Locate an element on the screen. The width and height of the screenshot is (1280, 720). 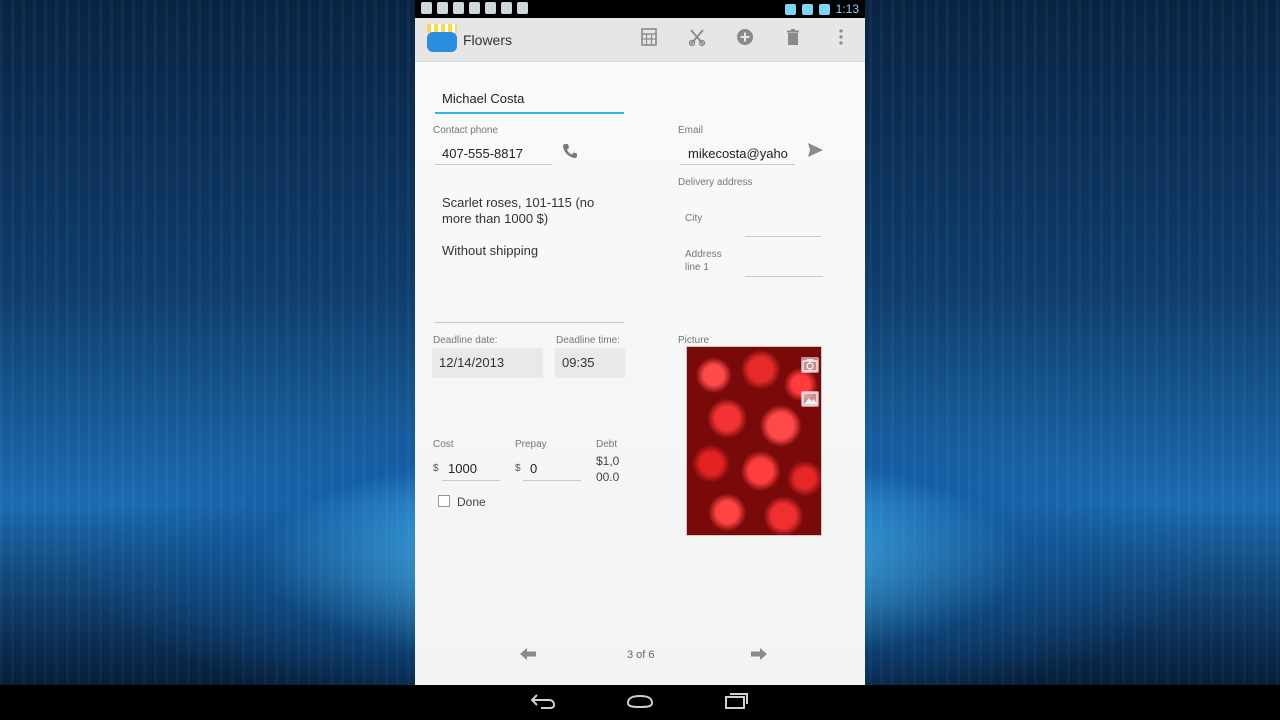
calculator-icon is located at coordinates (649, 40).